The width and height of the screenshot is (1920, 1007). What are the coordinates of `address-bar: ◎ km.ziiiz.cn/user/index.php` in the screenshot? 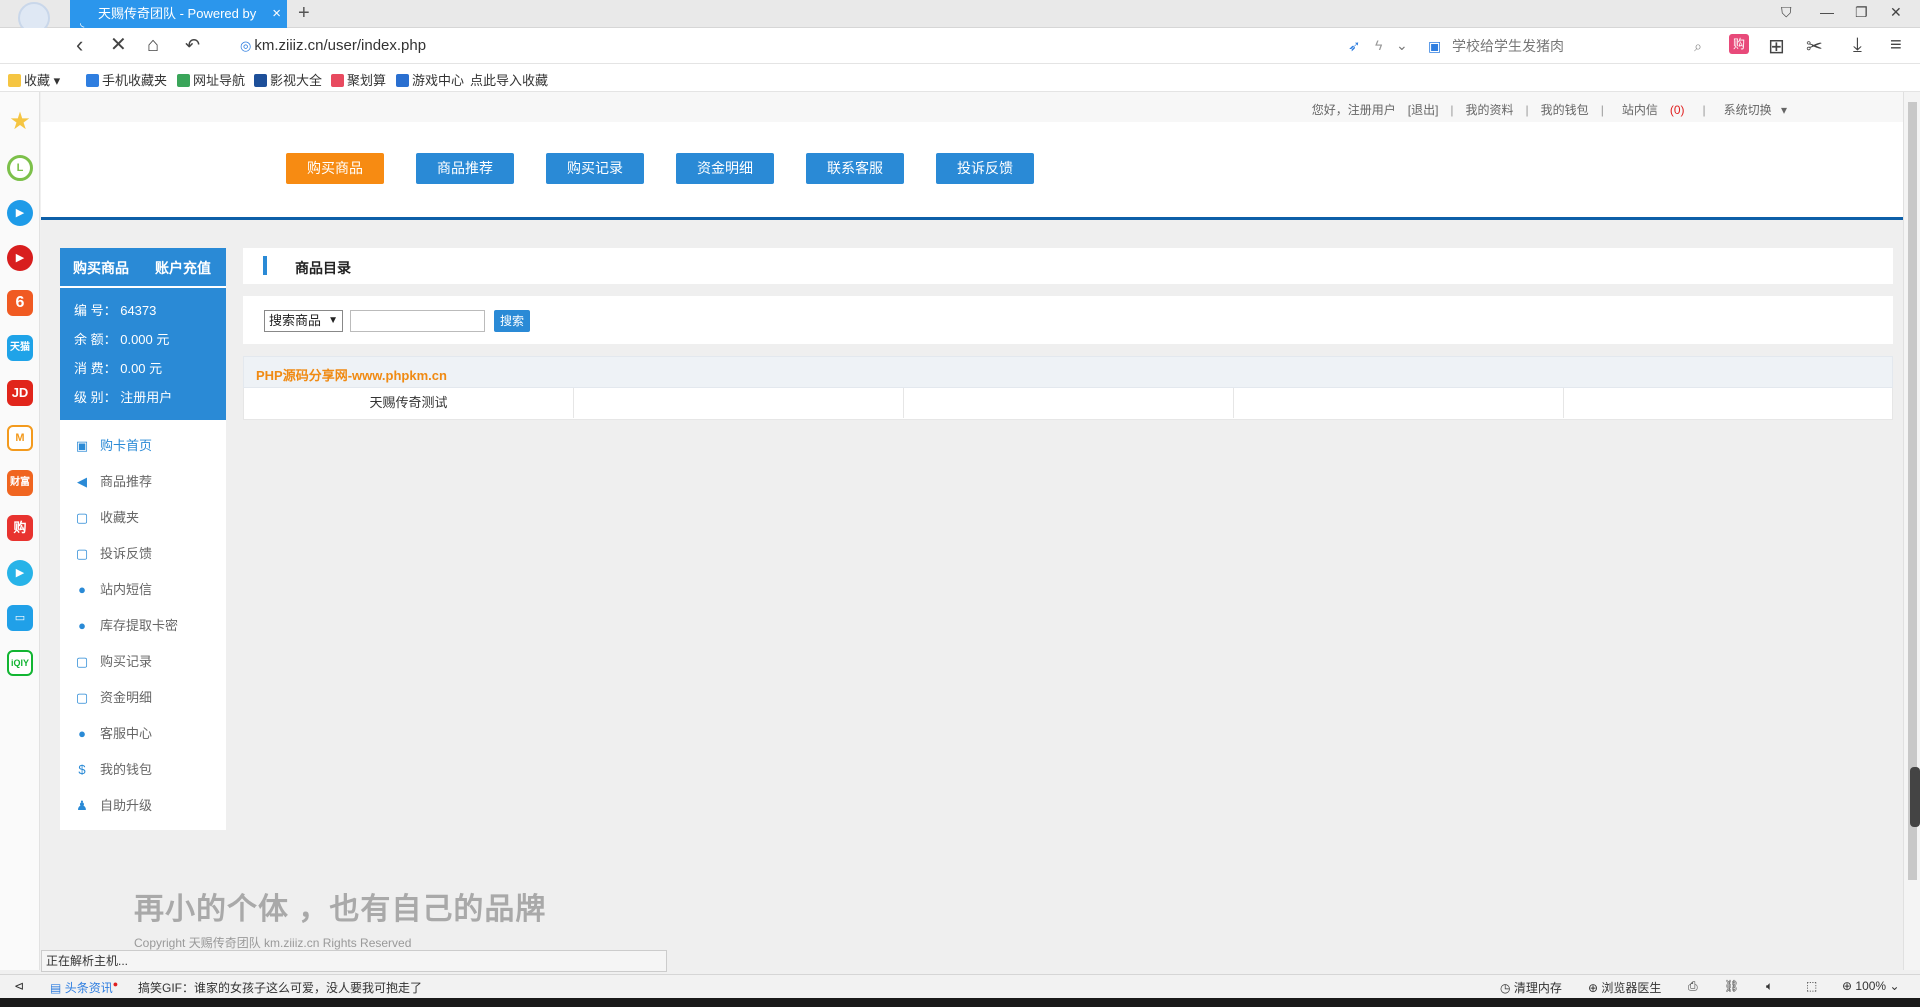 It's located at (805, 46).